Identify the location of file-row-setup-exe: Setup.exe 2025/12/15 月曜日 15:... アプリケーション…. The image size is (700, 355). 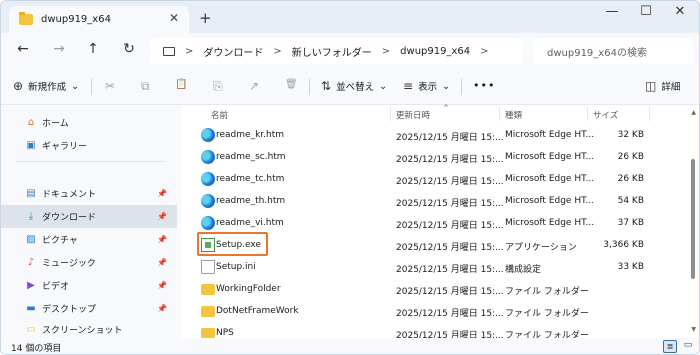
(444, 246).